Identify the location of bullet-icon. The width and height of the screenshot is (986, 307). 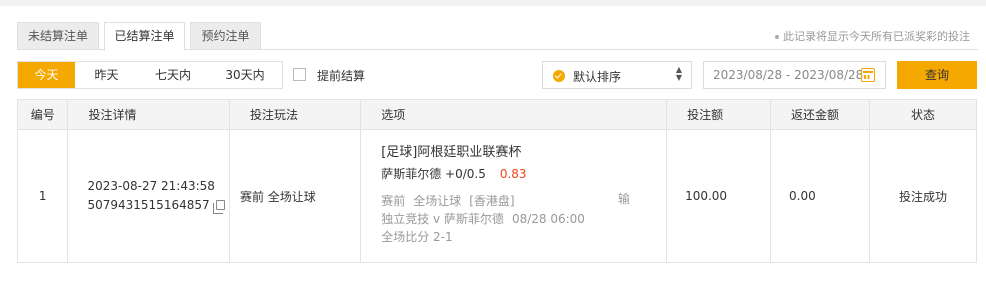
(777, 37).